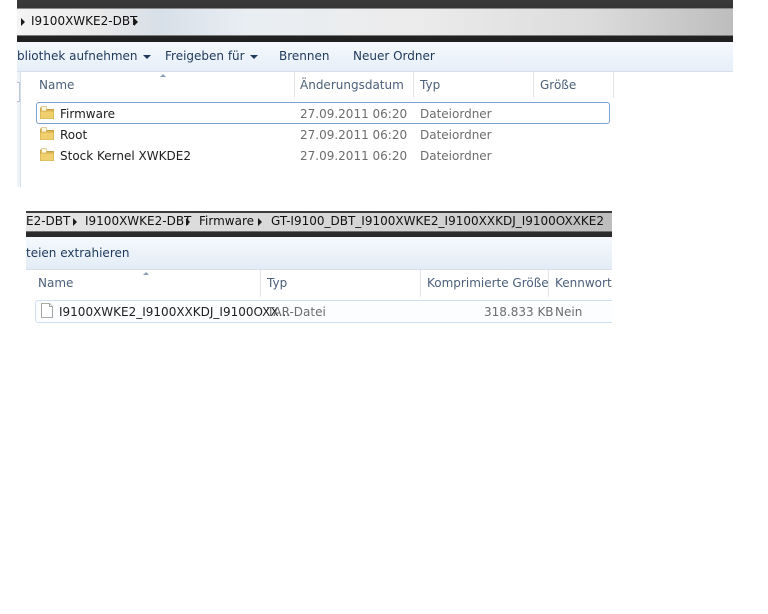 The height and width of the screenshot is (614, 768). What do you see at coordinates (48, 221) in the screenshot?
I see `breadcrumb-item-e2-dbt: E2-DBT` at bounding box center [48, 221].